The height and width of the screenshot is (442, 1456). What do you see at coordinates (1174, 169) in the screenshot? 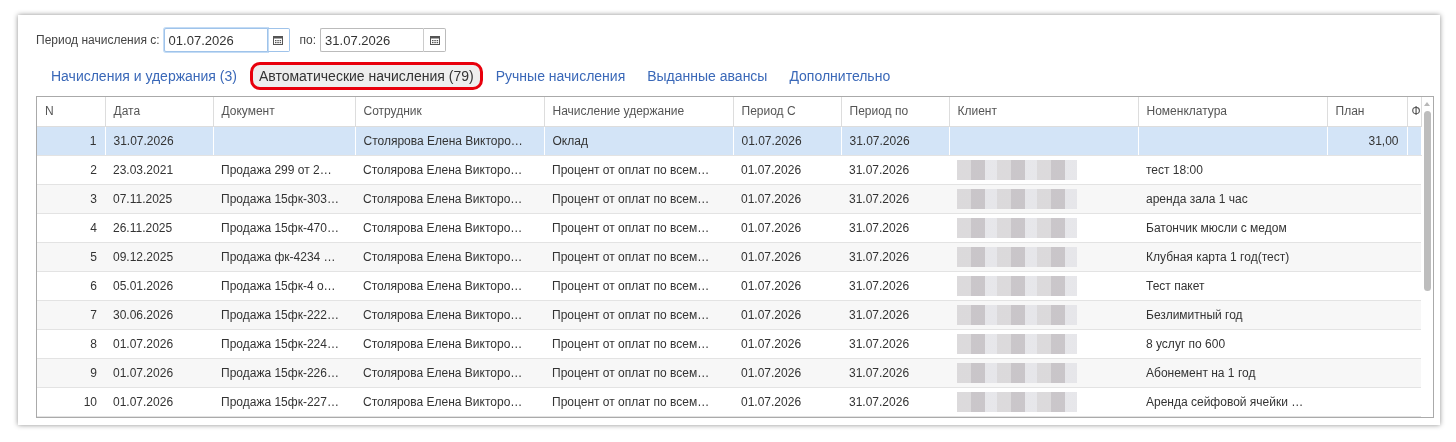
I see `table-cell: тест 18:00` at bounding box center [1174, 169].